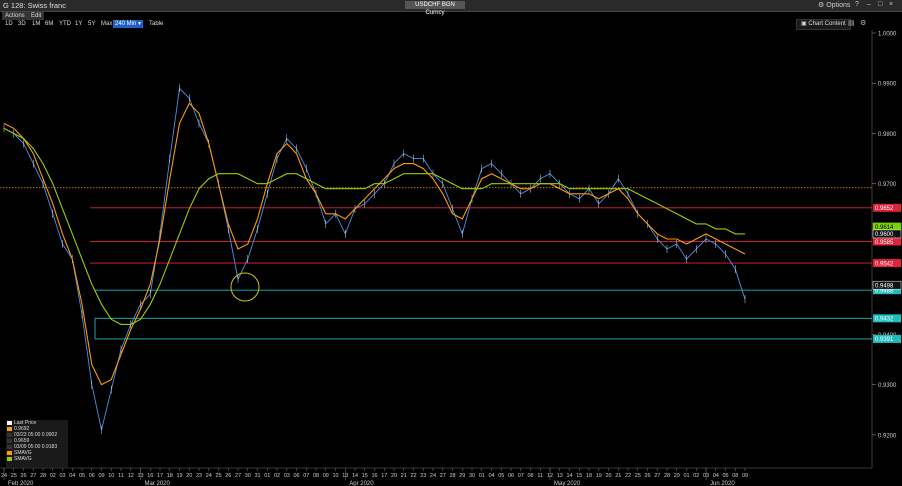  What do you see at coordinates (884, 340) in the screenshot?
I see `level-tag-label: 0.9391` at bounding box center [884, 340].